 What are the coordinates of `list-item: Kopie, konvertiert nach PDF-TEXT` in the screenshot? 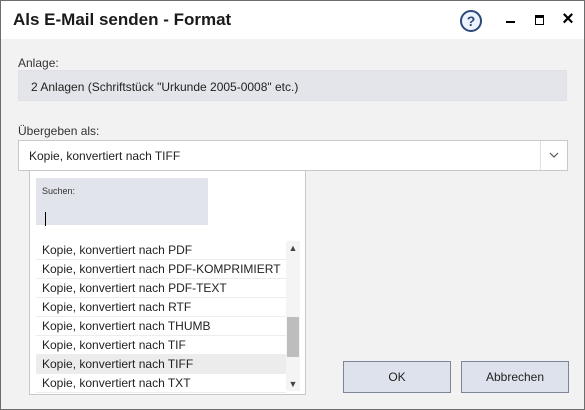 It's located at (161, 288).